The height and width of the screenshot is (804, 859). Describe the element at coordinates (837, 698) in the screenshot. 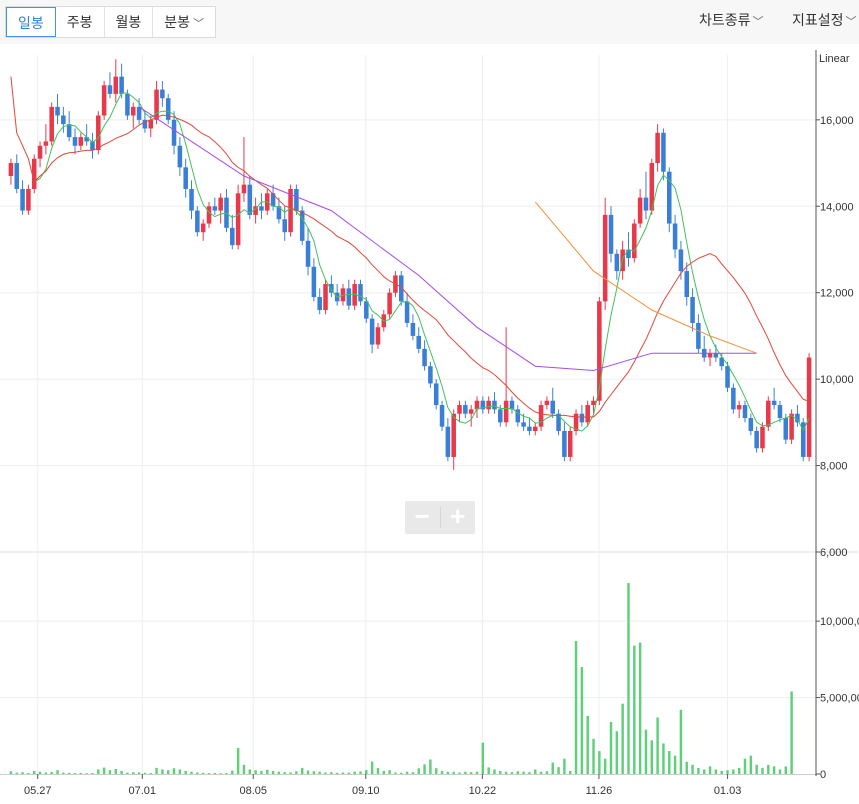

I see `volume-axis: 10,000,0 5,000,00 0` at that location.